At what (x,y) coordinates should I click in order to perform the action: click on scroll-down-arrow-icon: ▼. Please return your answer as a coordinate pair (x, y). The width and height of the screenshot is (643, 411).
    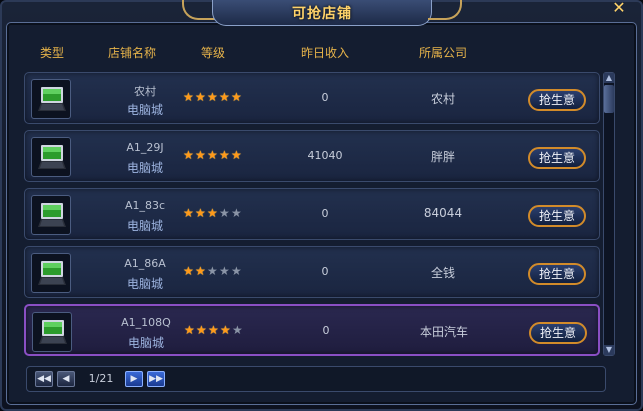
    Looking at the image, I should click on (609, 350).